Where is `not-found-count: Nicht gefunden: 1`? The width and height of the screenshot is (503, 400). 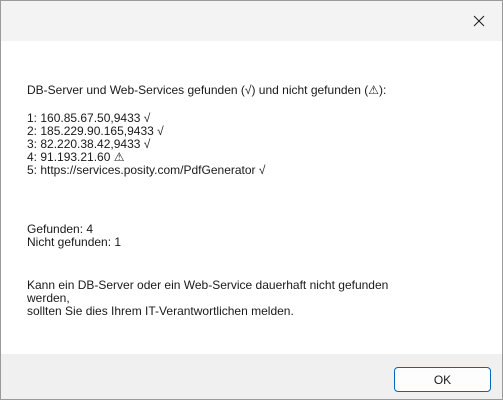
not-found-count: Nicht gefunden: 1 is located at coordinates (74, 242).